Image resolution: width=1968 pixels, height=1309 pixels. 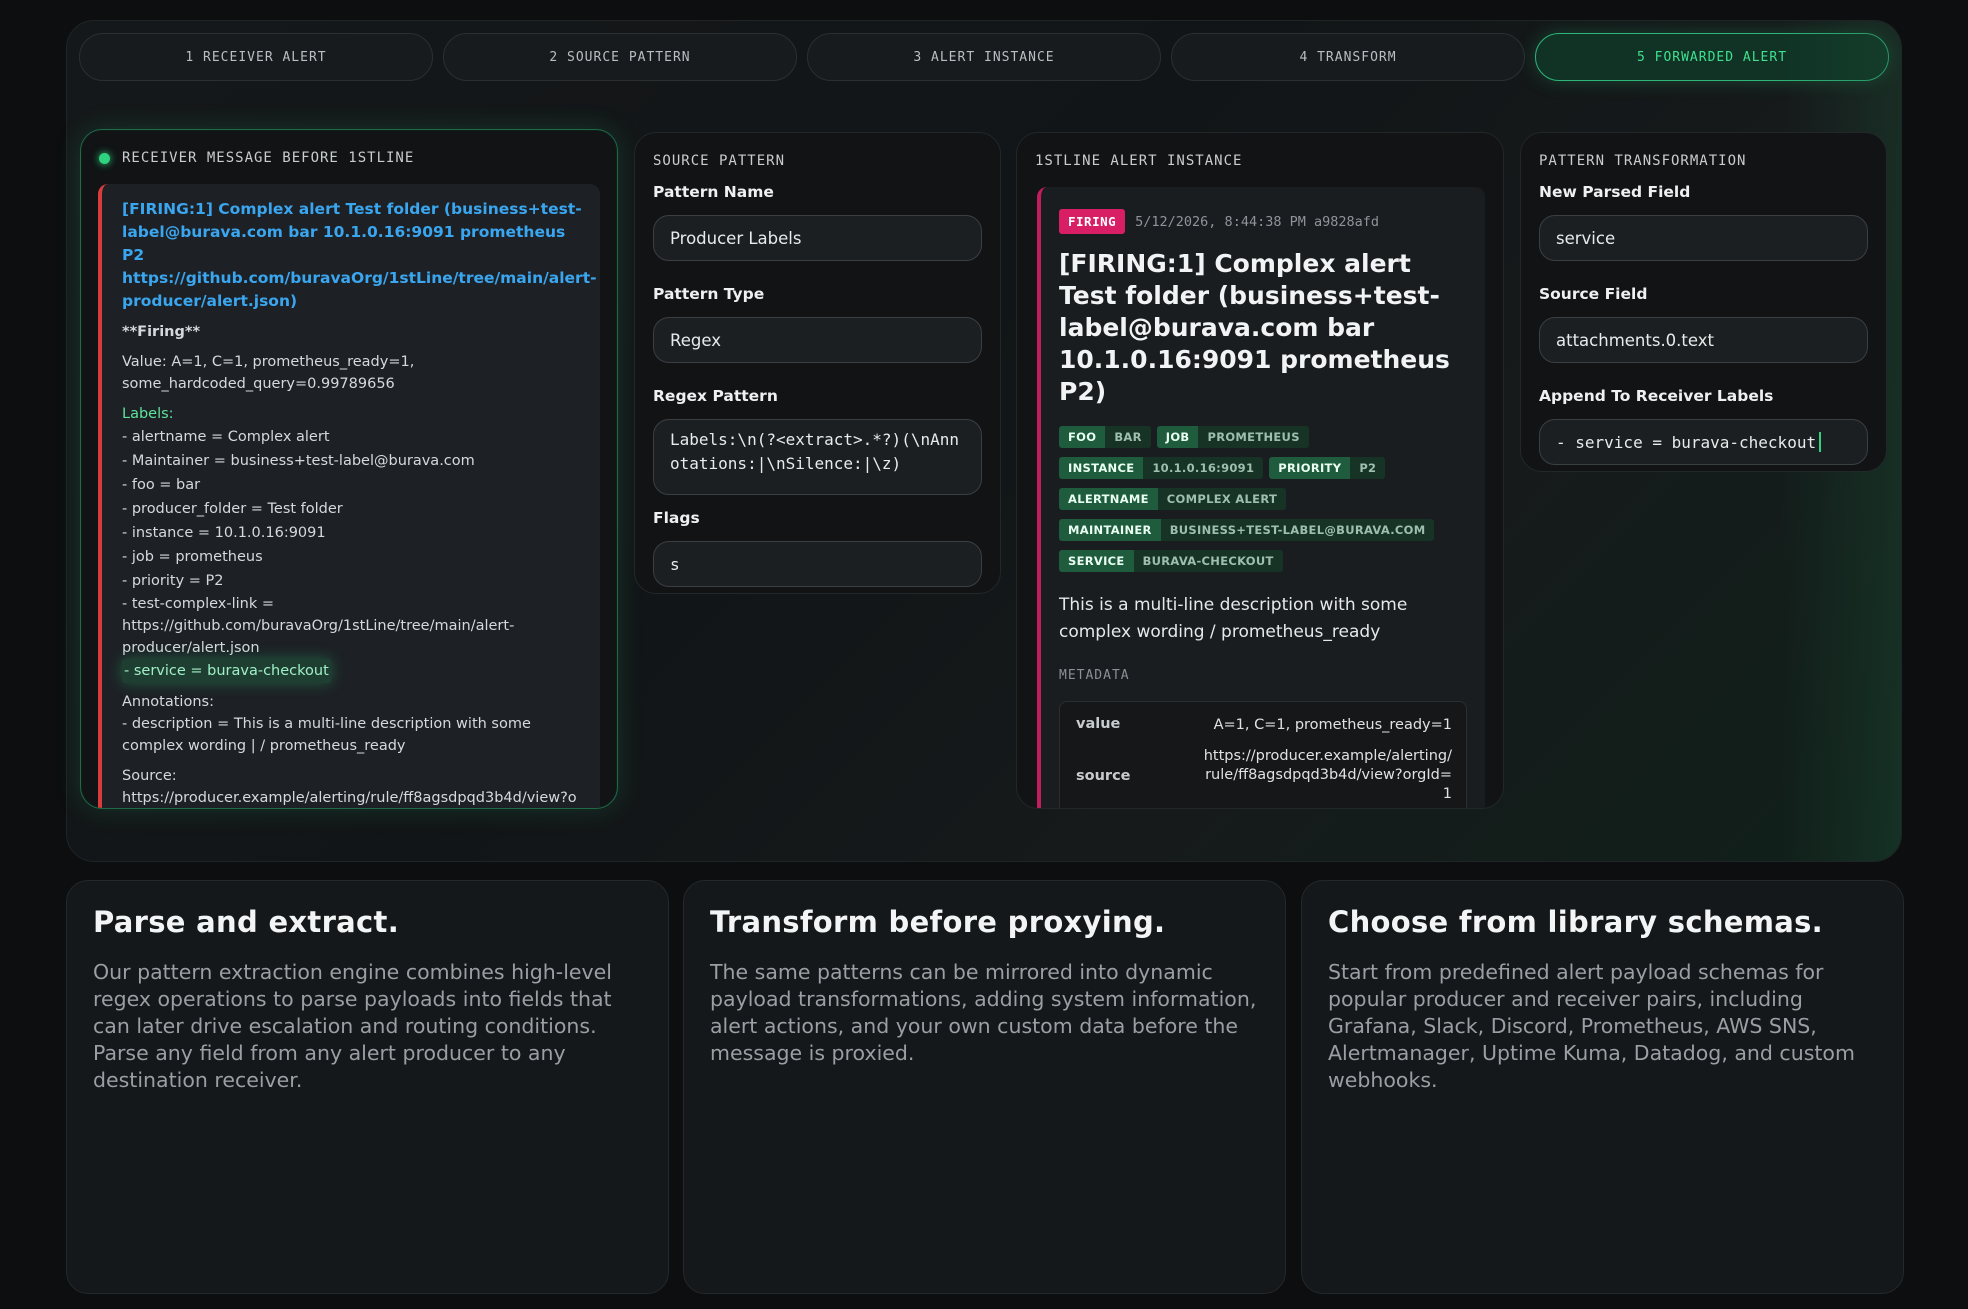 What do you see at coordinates (817, 340) in the screenshot?
I see `pattern-type-select: Regex` at bounding box center [817, 340].